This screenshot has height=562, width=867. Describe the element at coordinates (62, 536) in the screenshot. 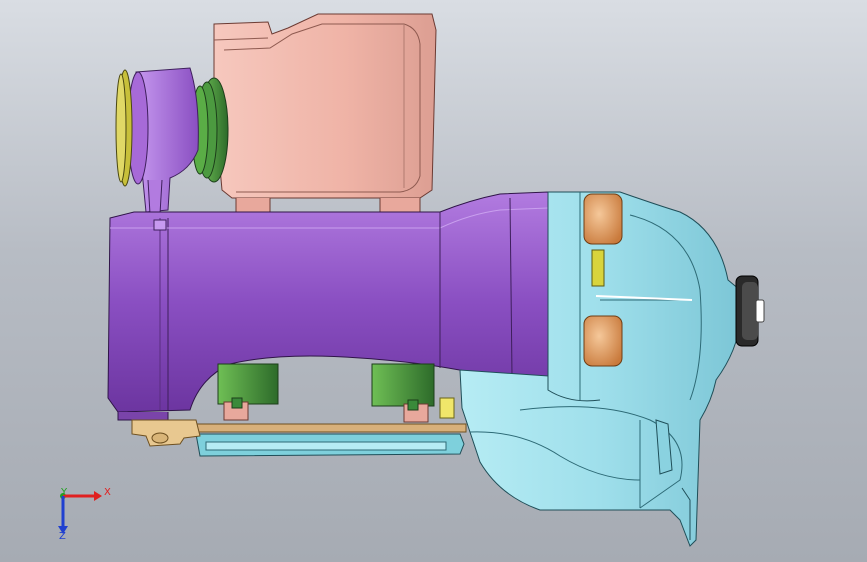

I see `axis-z-label: Z` at that location.